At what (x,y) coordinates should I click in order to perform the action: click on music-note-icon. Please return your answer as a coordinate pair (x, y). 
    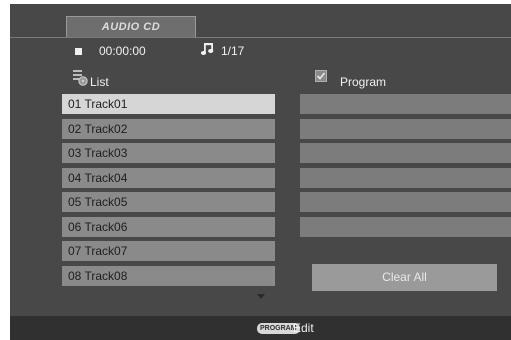
    Looking at the image, I should click on (207, 51).